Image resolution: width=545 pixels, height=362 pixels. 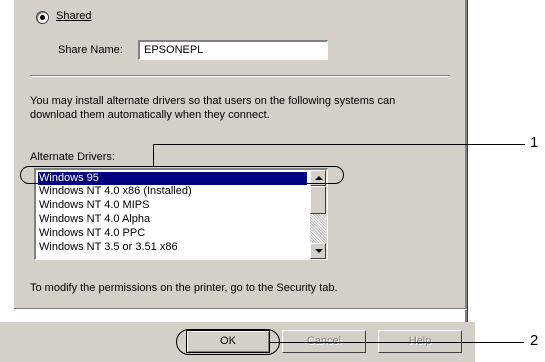 I want to click on panel-edge-dark, so click(x=467, y=161).